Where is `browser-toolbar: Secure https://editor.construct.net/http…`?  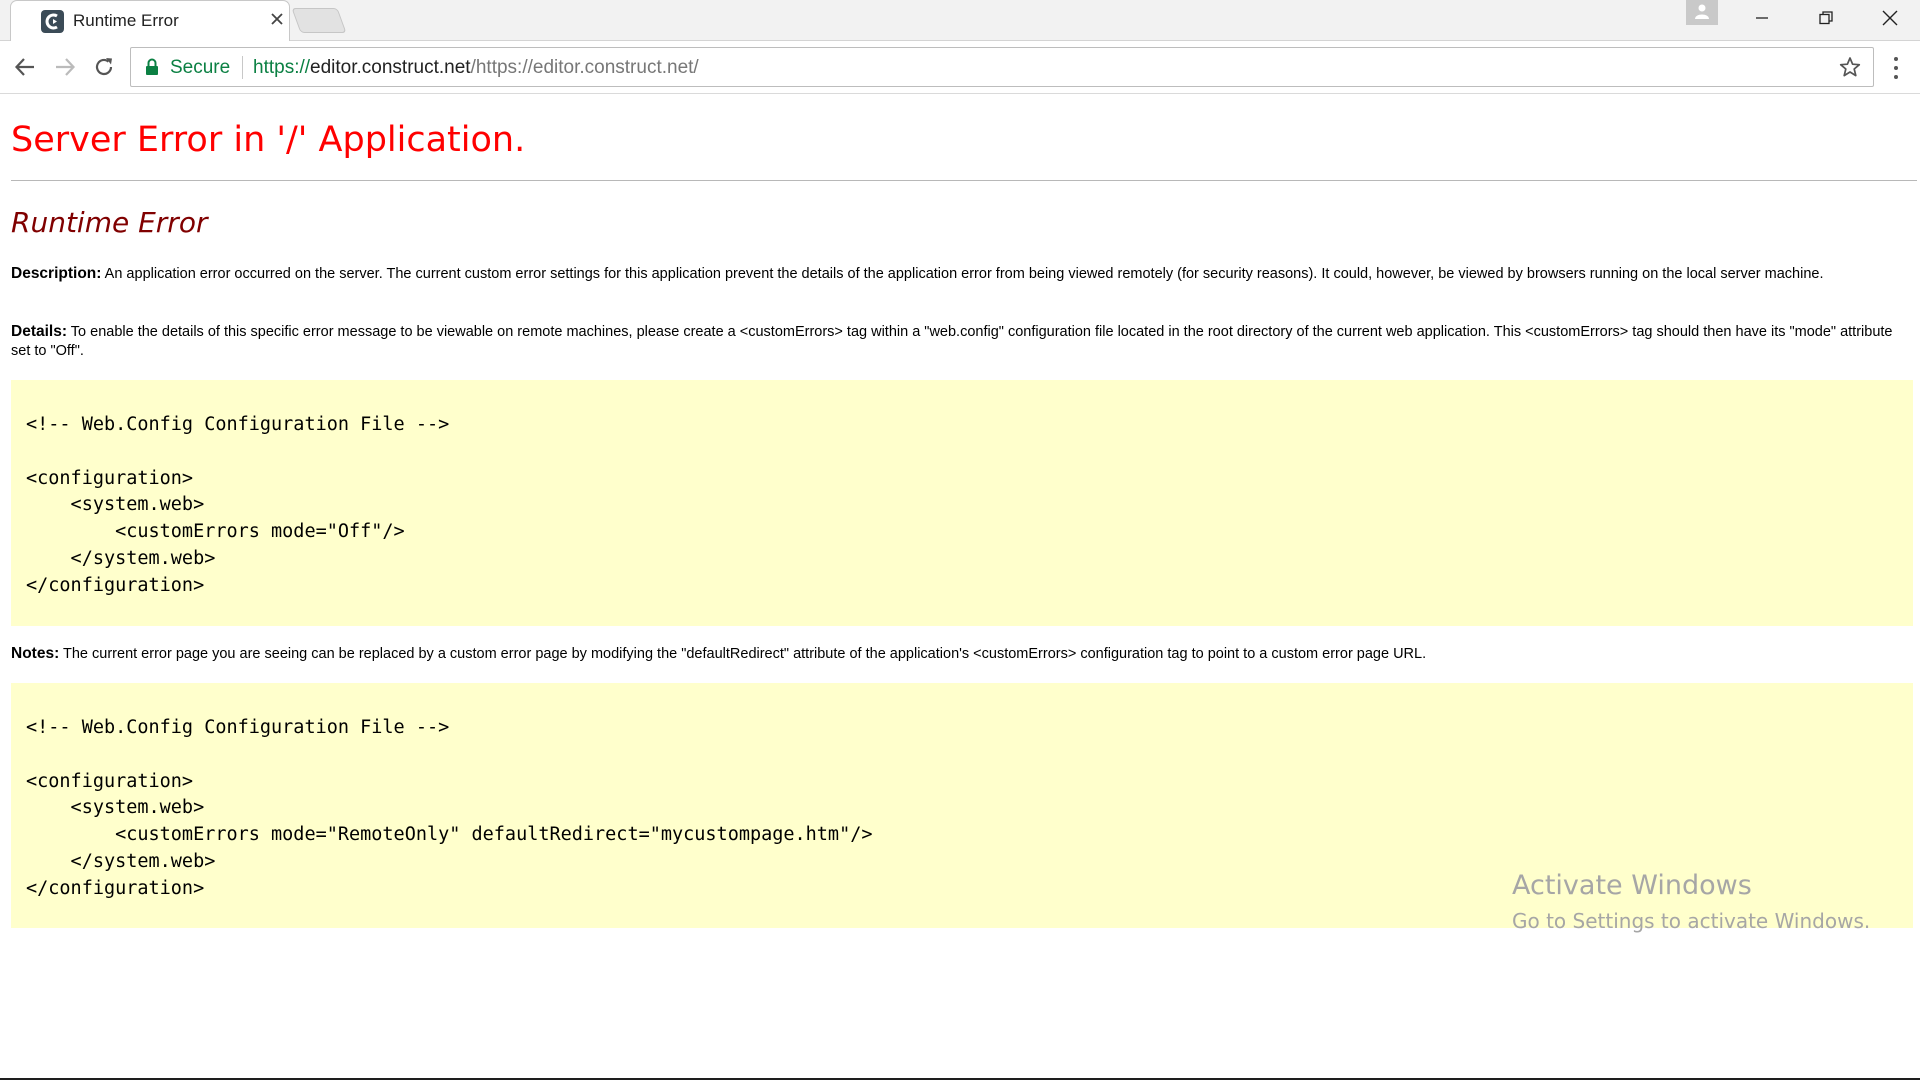
browser-toolbar: Secure https://editor.construct.net/http… is located at coordinates (960, 67).